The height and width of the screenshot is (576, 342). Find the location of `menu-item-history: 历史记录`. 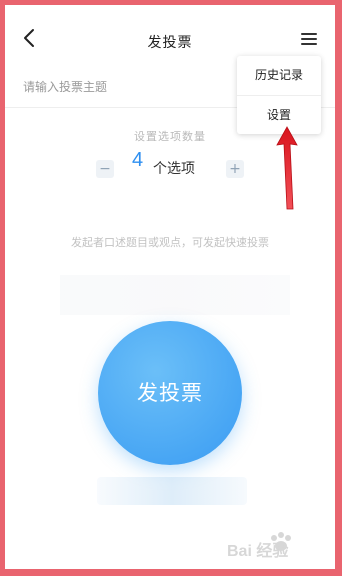

menu-item-history: 历史记录 is located at coordinates (279, 75).